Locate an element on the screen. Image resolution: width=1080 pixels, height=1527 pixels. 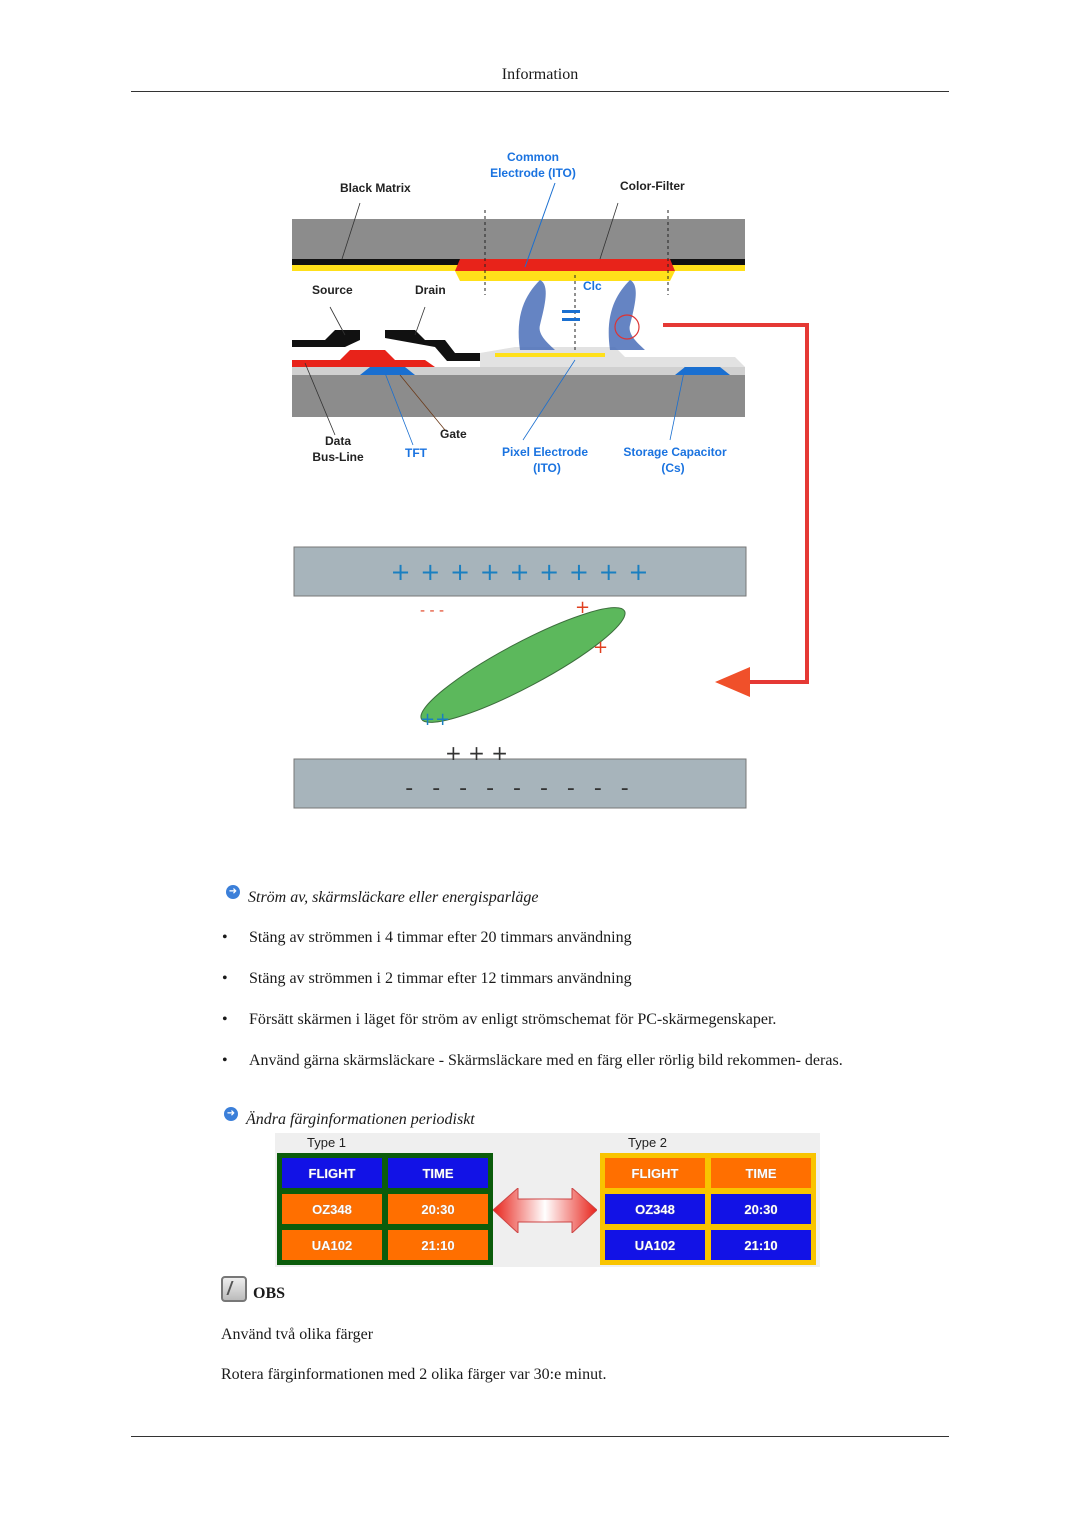
top-glass is located at coordinates (518, 239).